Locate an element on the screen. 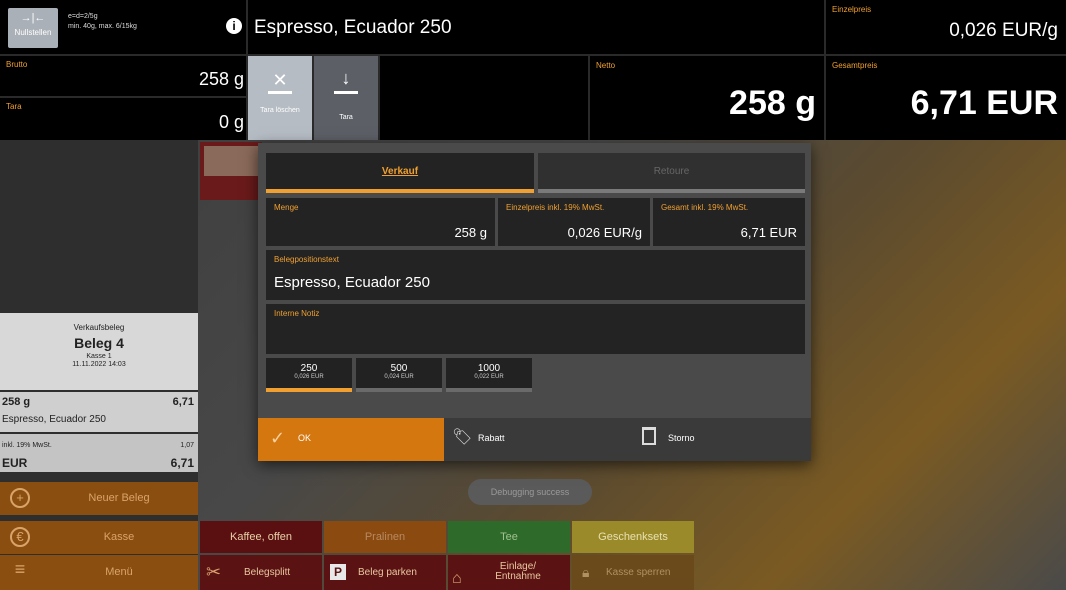  nullstellen-label: Nullstellen is located at coordinates (33, 32).